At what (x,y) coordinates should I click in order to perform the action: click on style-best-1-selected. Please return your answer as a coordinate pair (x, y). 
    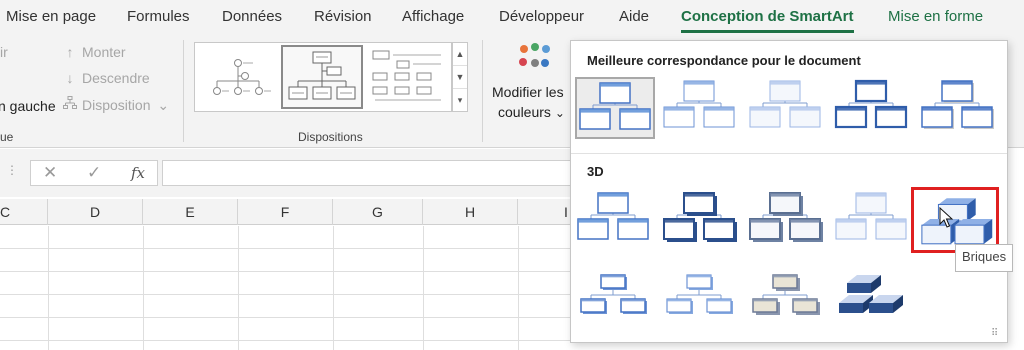
    Looking at the image, I should click on (615, 108).